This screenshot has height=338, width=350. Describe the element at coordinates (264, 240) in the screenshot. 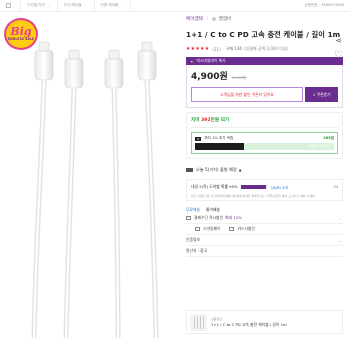

I see `certification-row: 인증정보 ⌄` at that location.